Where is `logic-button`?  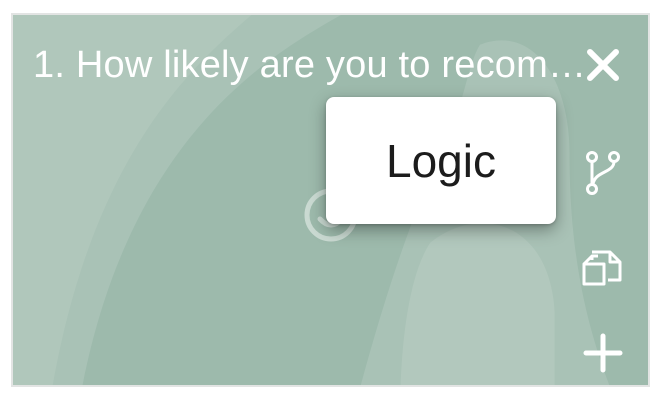 logic-button is located at coordinates (603, 173).